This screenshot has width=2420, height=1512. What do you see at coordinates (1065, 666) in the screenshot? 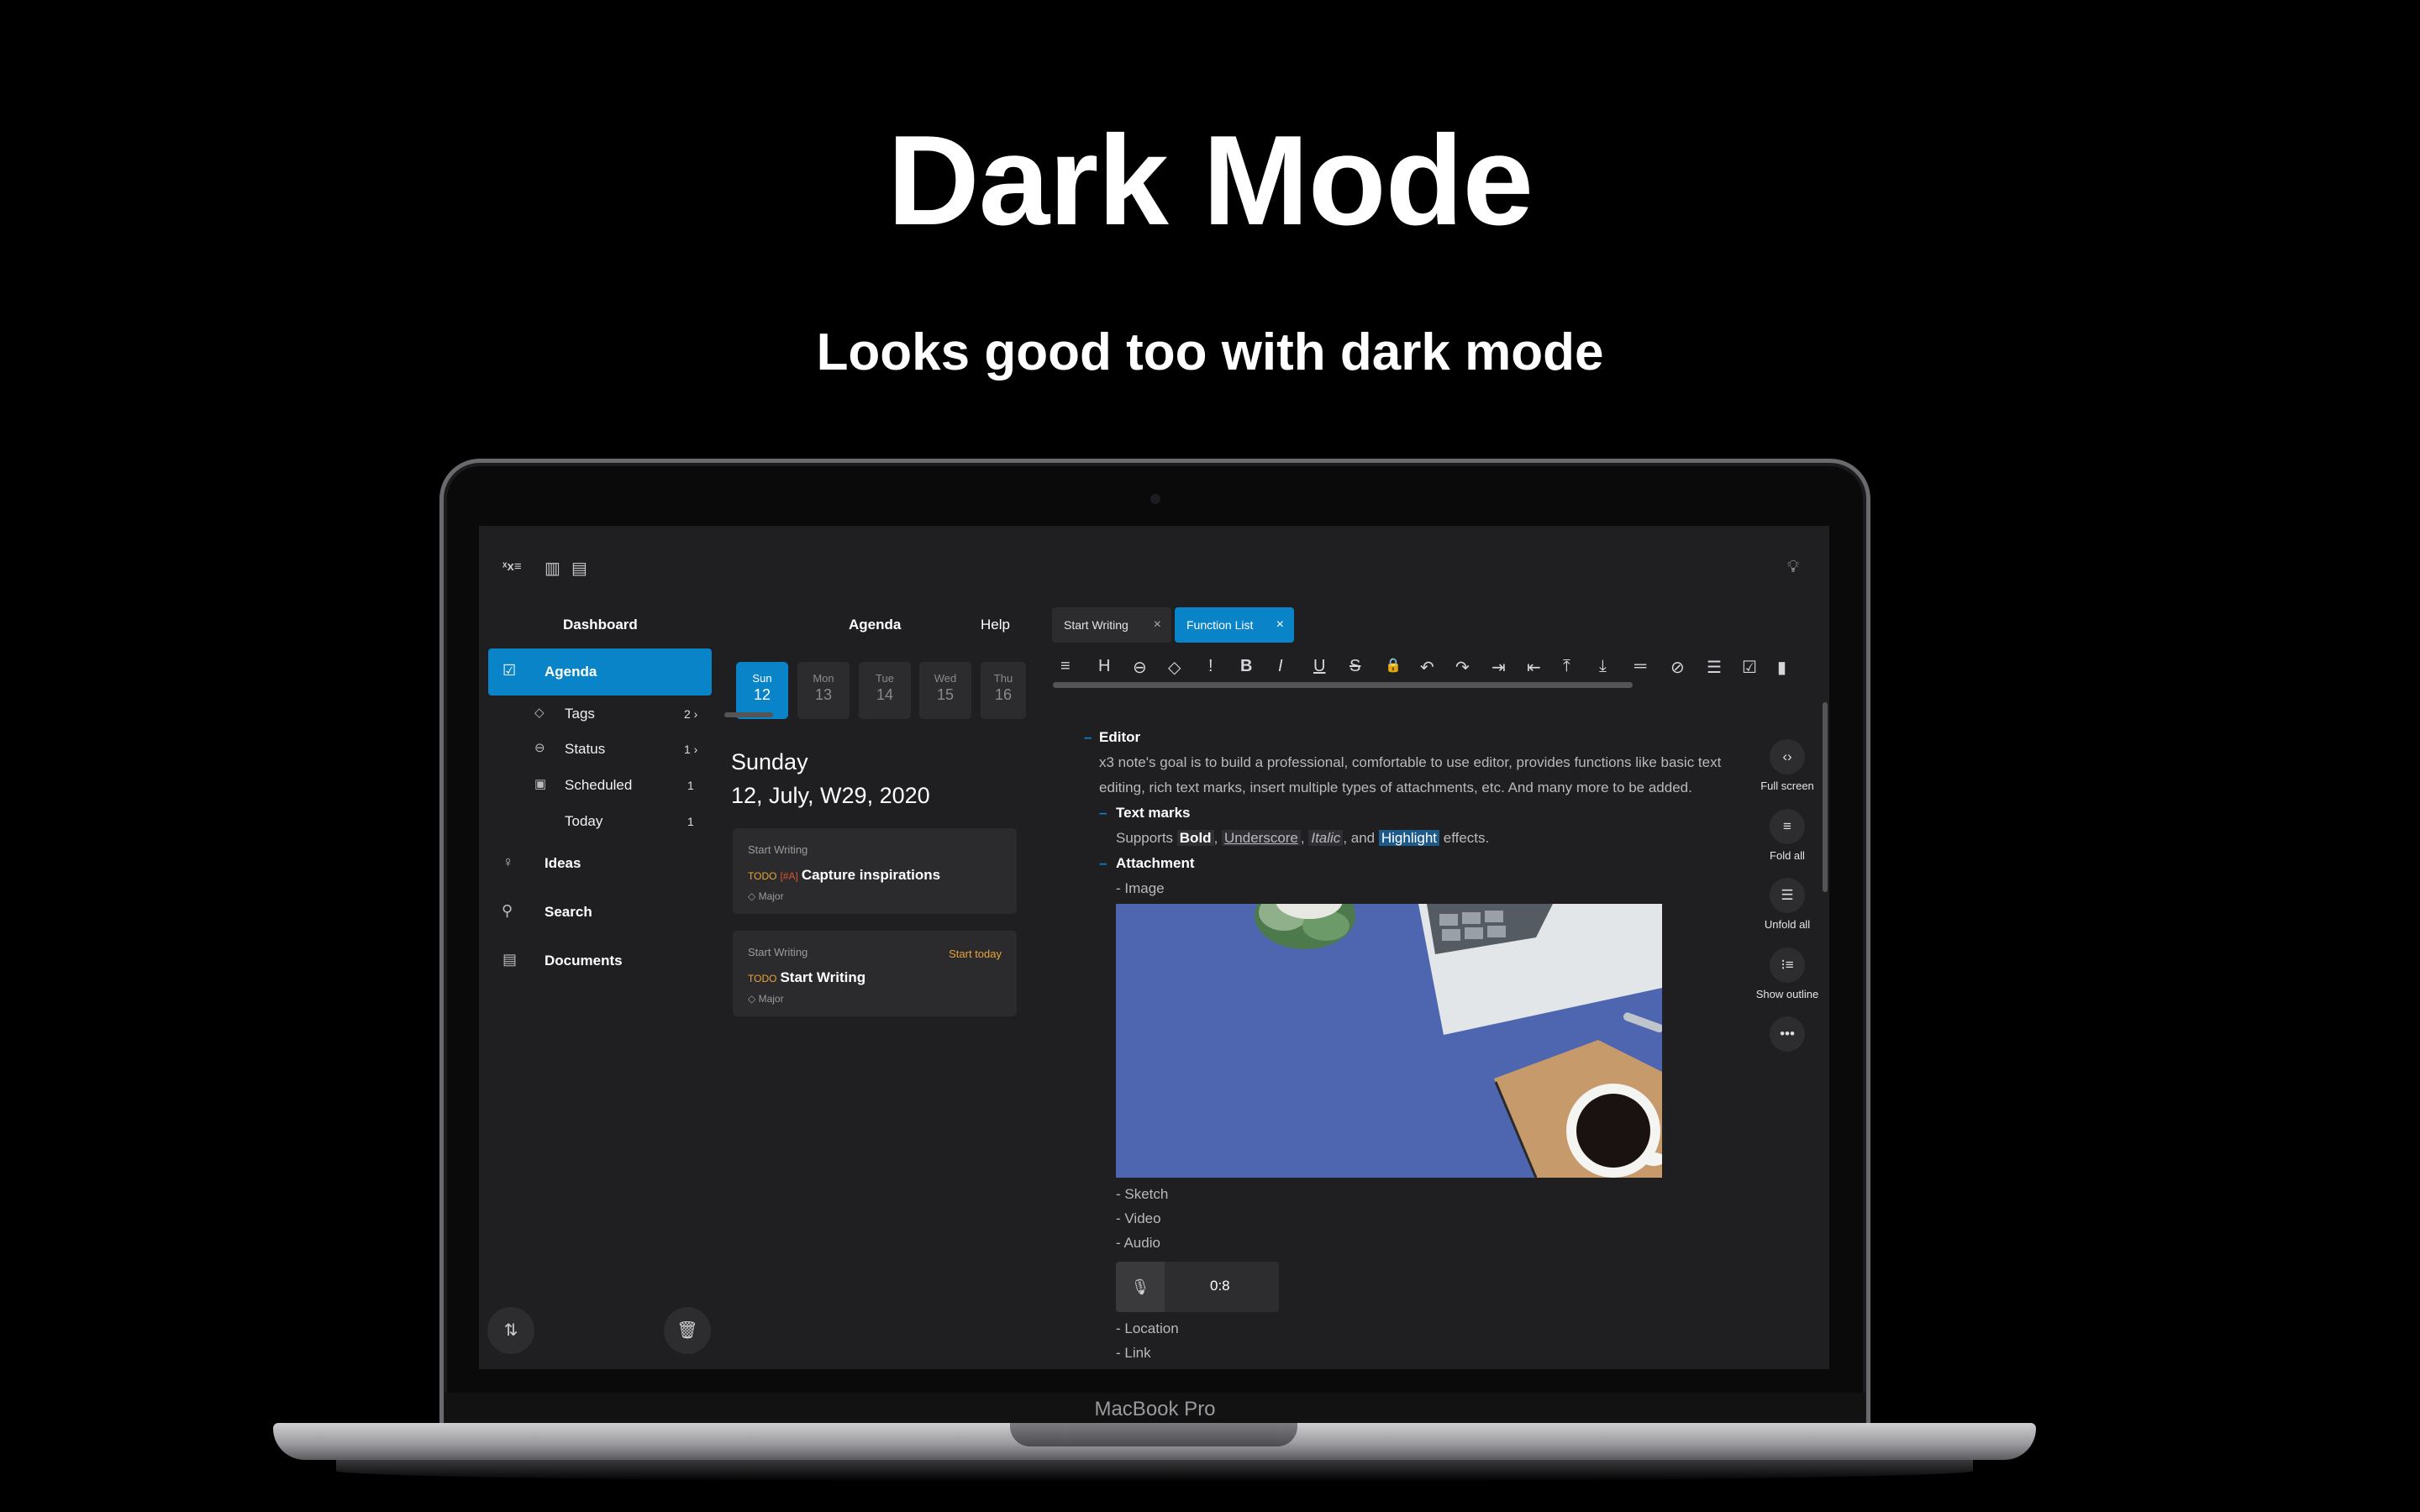
I see `align-icon: ≡` at bounding box center [1065, 666].